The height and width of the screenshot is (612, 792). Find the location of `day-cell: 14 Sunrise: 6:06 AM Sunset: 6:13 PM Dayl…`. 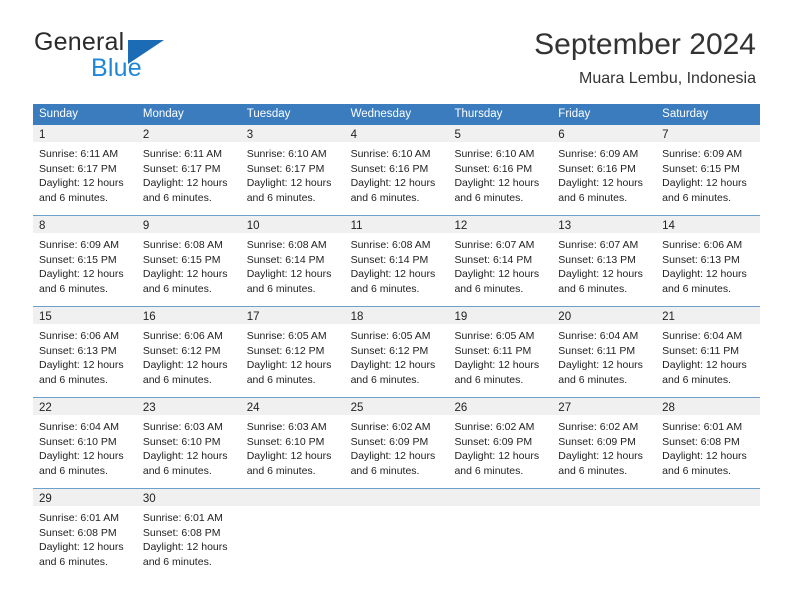

day-cell: 14 Sunrise: 6:06 AM Sunset: 6:13 PM Dayl… is located at coordinates (708, 261).